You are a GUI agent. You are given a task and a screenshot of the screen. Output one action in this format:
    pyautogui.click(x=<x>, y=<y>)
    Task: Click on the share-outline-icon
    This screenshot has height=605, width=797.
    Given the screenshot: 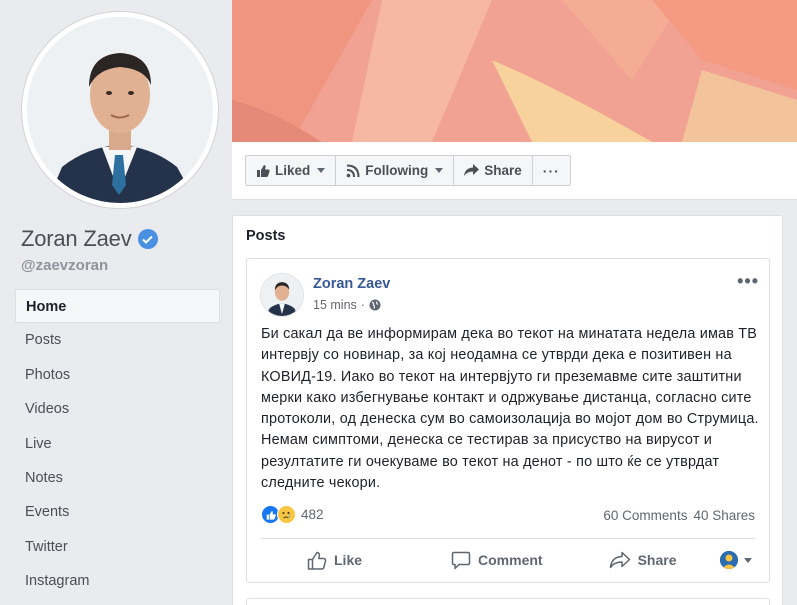 What is the action you would take?
    pyautogui.click(x=619, y=560)
    